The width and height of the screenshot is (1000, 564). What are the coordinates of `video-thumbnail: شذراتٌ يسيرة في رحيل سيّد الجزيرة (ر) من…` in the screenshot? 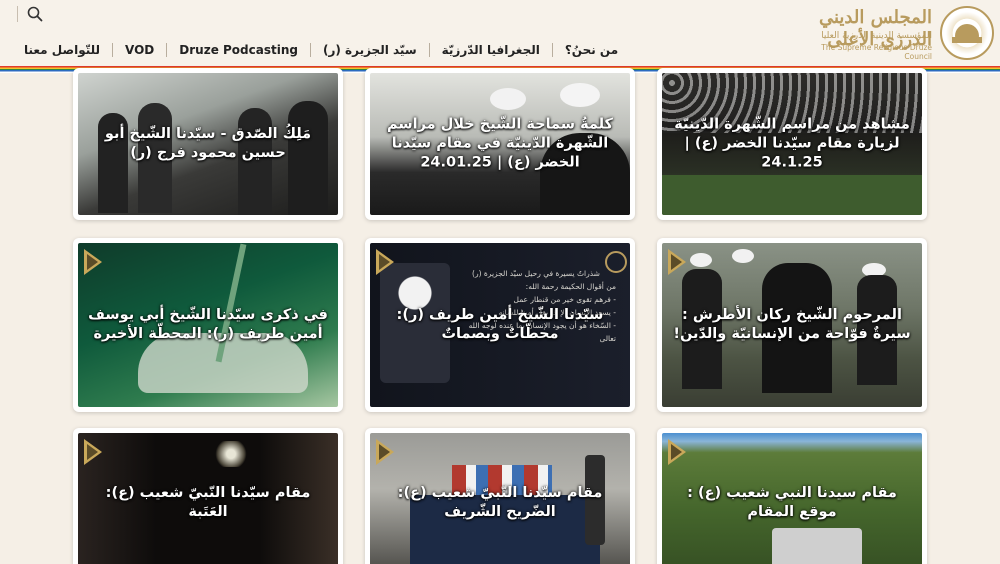 It's located at (500, 325).